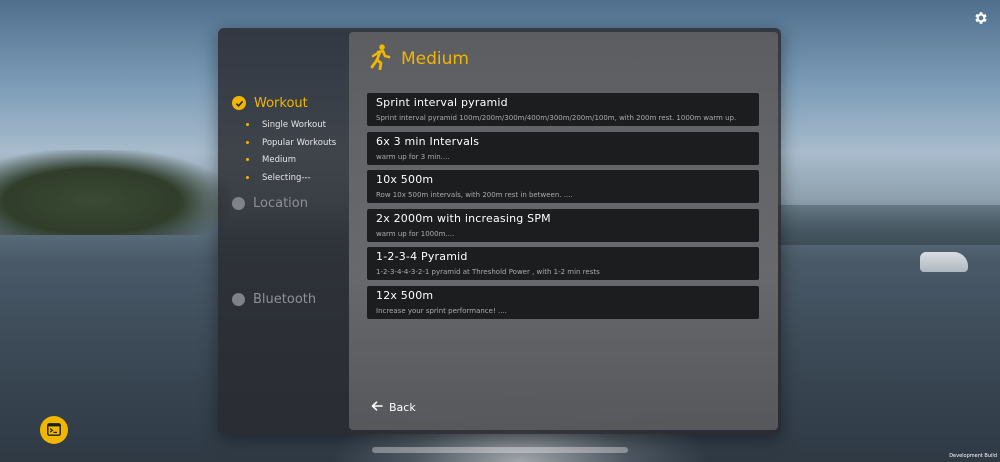  I want to click on arrow-left-icon, so click(377, 407).